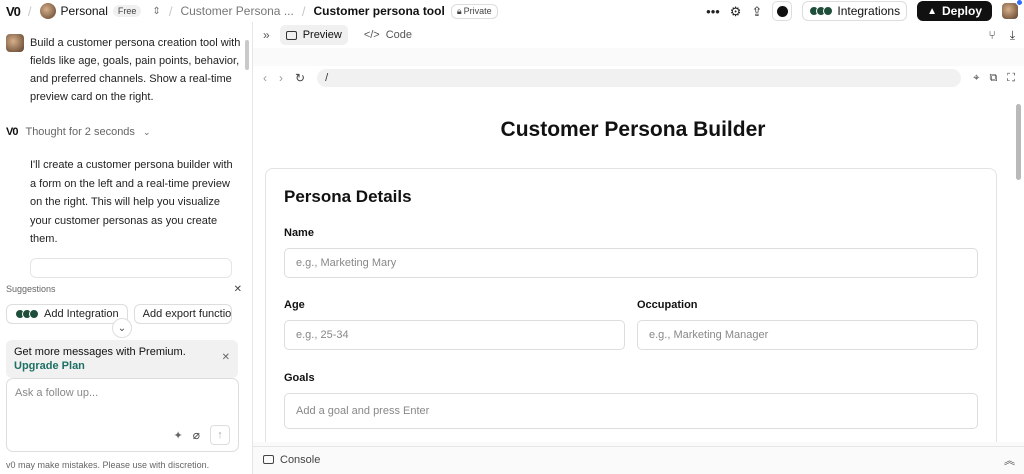 Image resolution: width=1024 pixels, height=474 pixels. I want to click on select-element-icon: ⌖, so click(976, 78).